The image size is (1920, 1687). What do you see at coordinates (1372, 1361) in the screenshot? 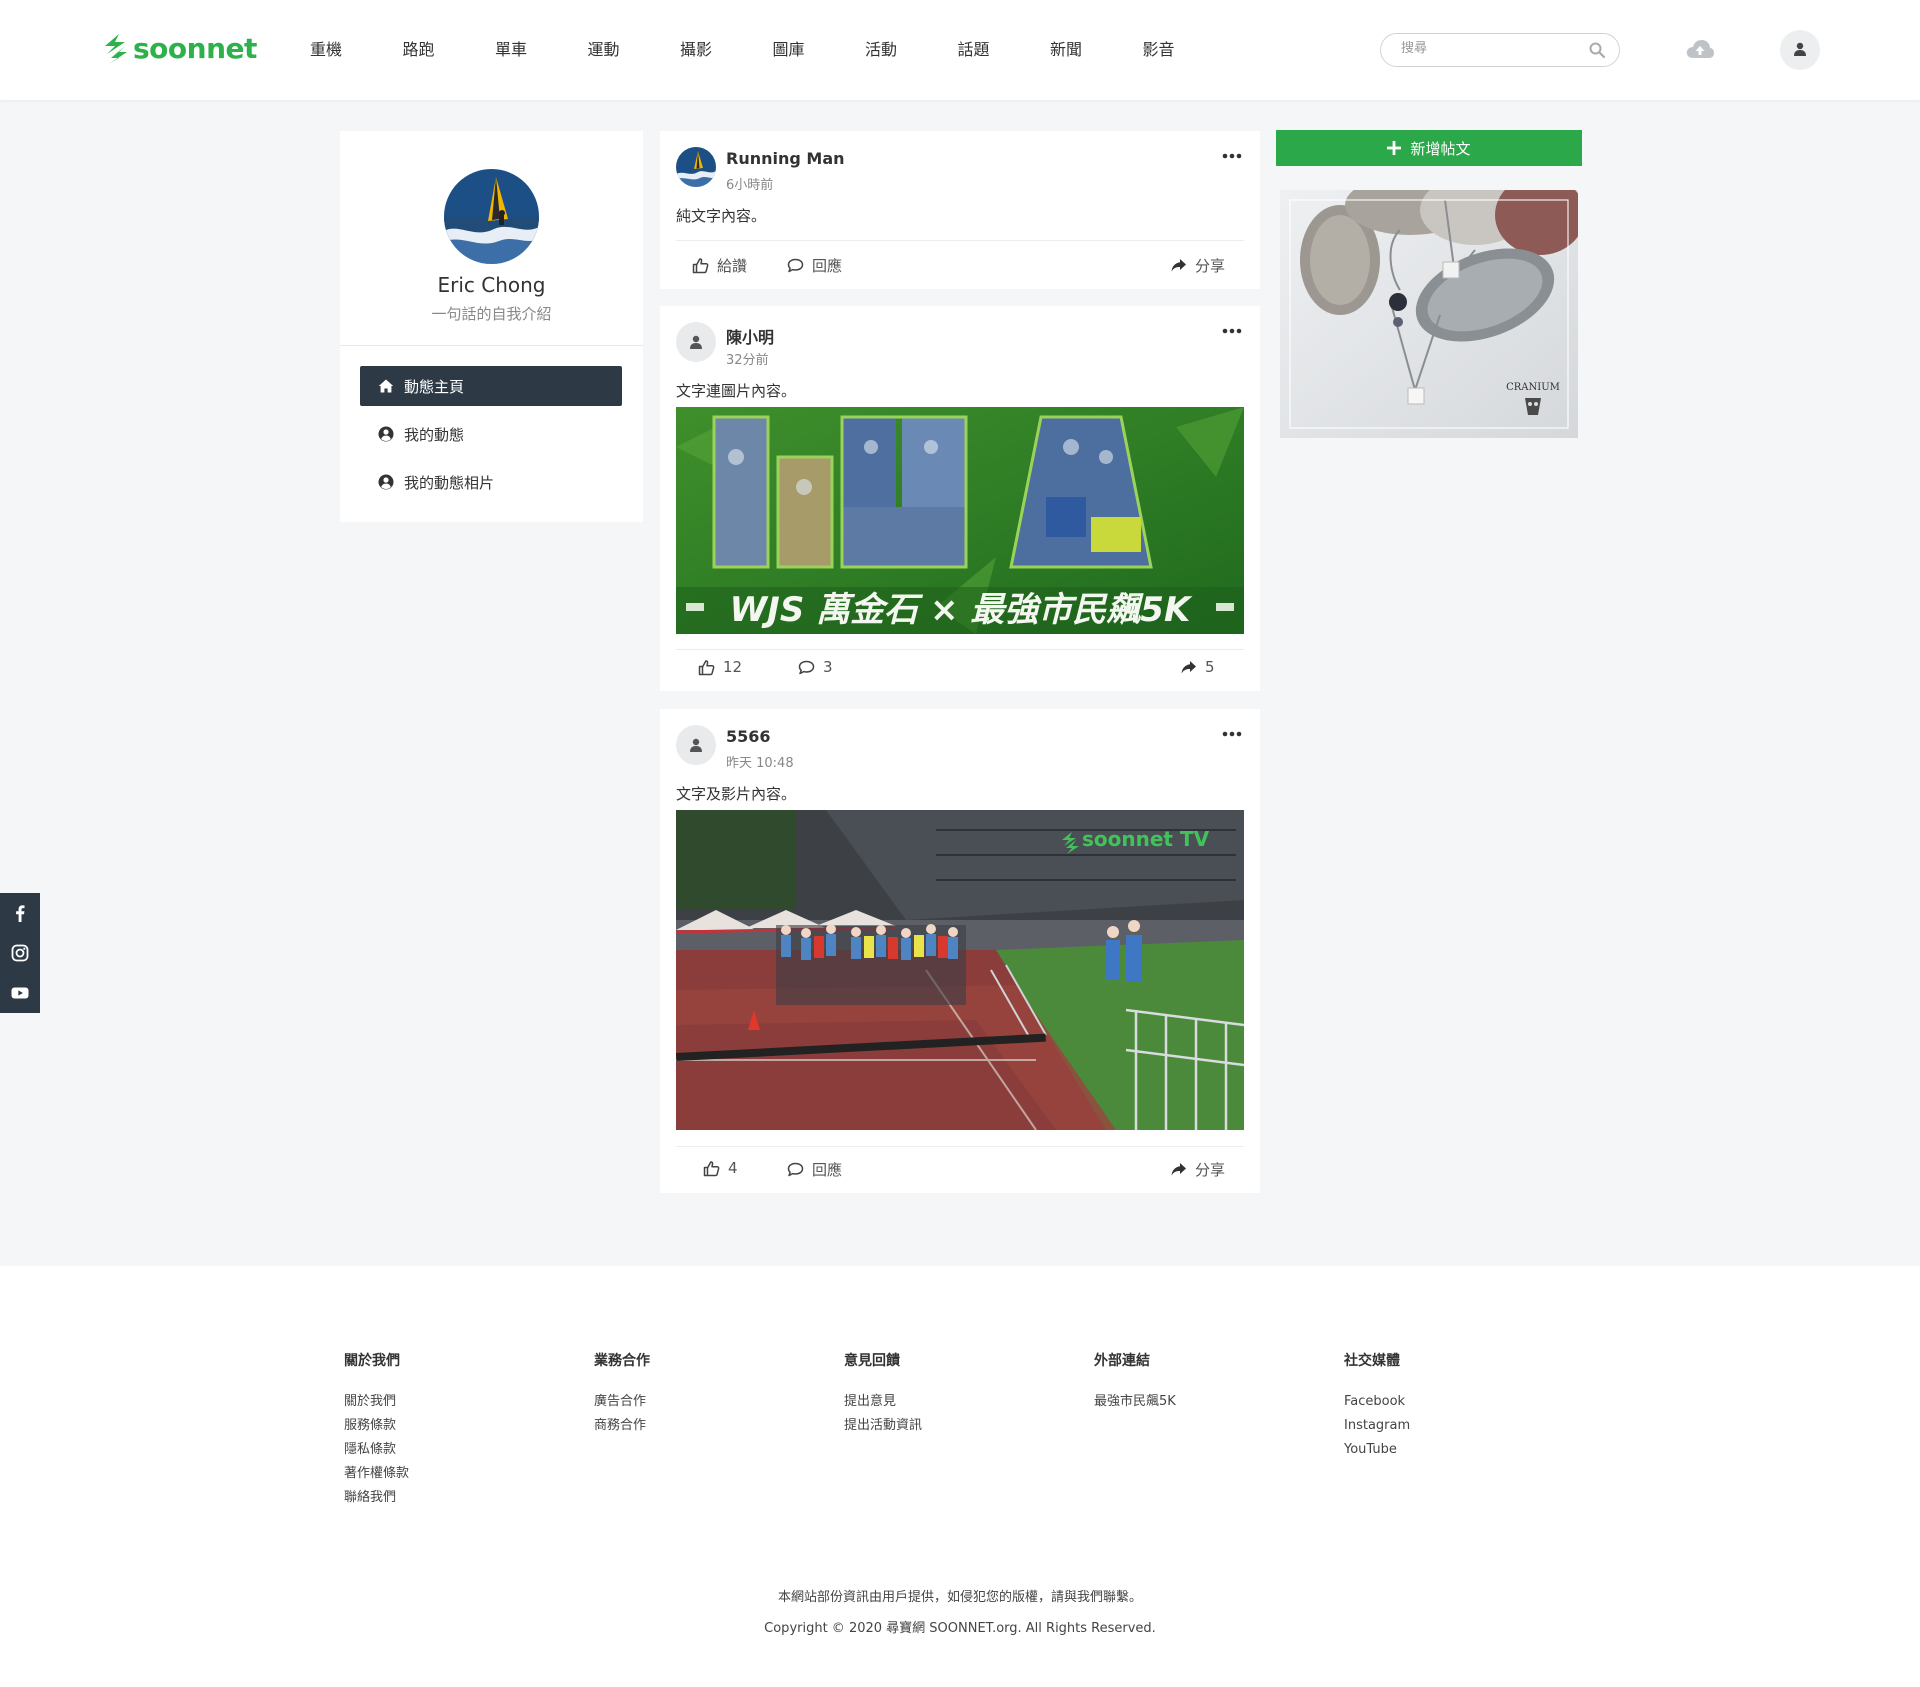
I see `footer-heading: 社交媒體` at bounding box center [1372, 1361].